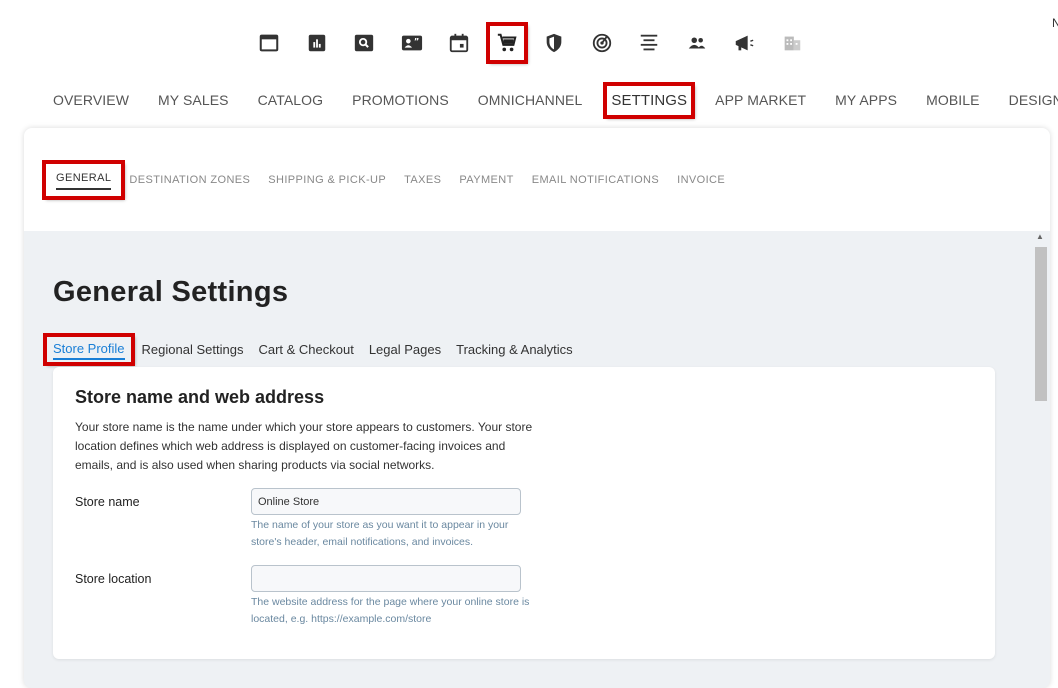  Describe the element at coordinates (386, 578) in the screenshot. I see `store-location-input` at that location.